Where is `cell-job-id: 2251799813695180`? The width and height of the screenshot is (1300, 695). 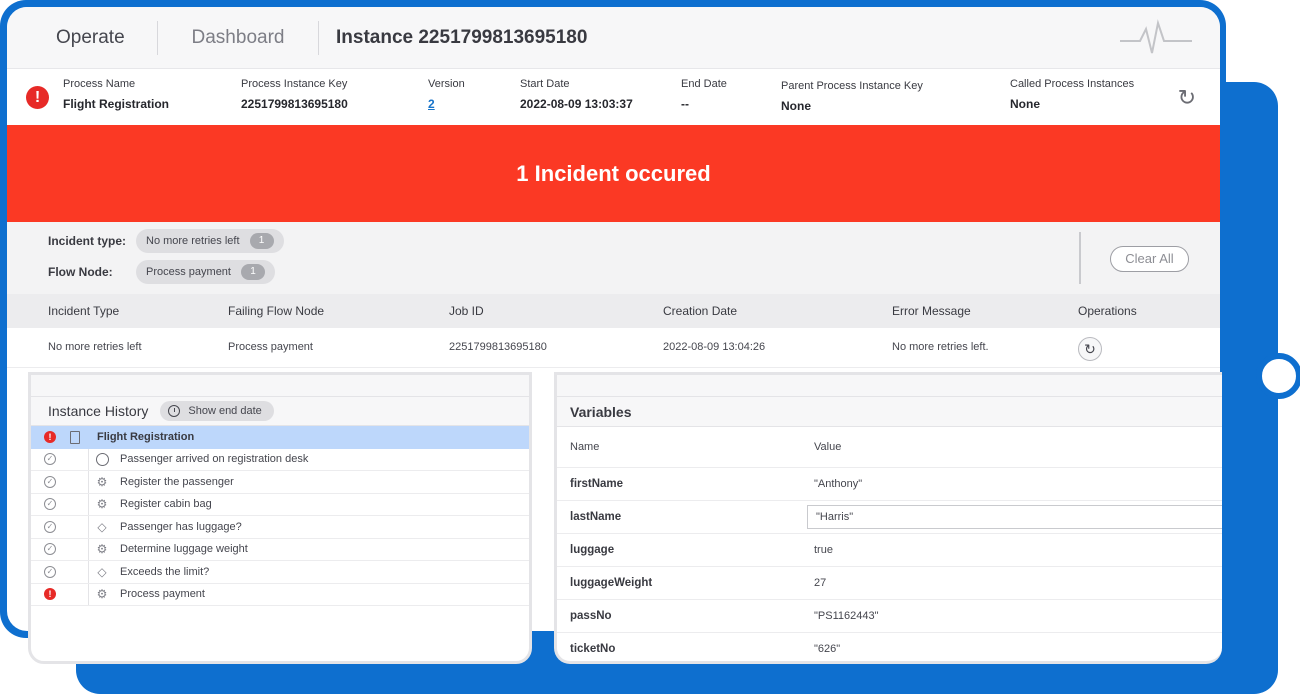 cell-job-id: 2251799813695180 is located at coordinates (498, 347).